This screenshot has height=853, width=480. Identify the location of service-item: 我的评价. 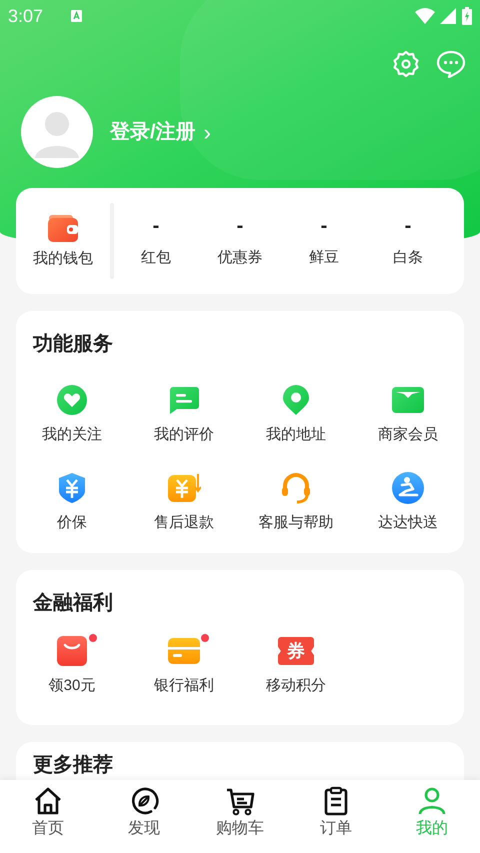
(184, 414).